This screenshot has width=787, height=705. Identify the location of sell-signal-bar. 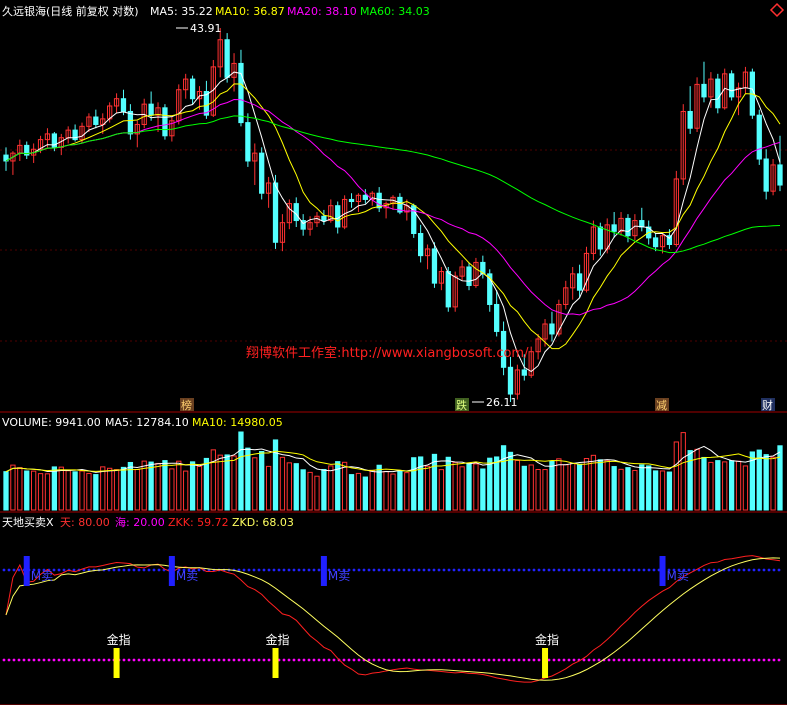
(662, 571).